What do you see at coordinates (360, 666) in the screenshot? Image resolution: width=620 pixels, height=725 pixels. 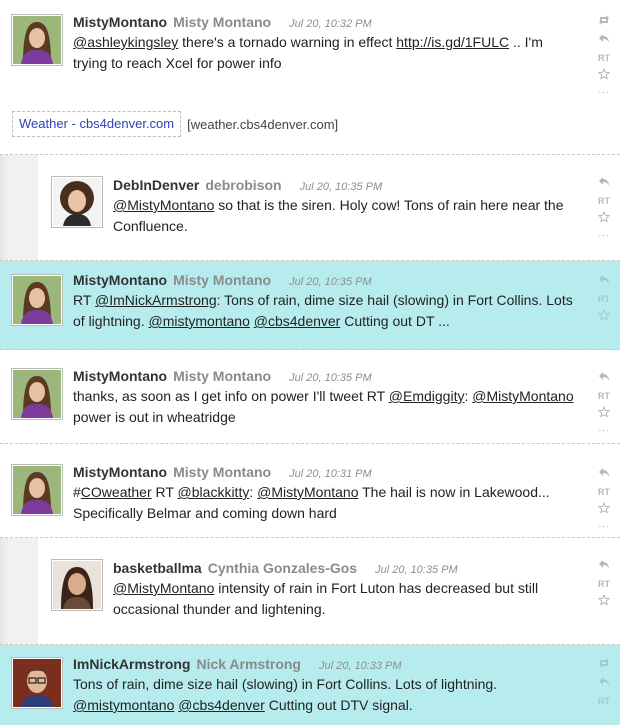 I see `timestamp: Jul 20, 10:33 PM` at bounding box center [360, 666].